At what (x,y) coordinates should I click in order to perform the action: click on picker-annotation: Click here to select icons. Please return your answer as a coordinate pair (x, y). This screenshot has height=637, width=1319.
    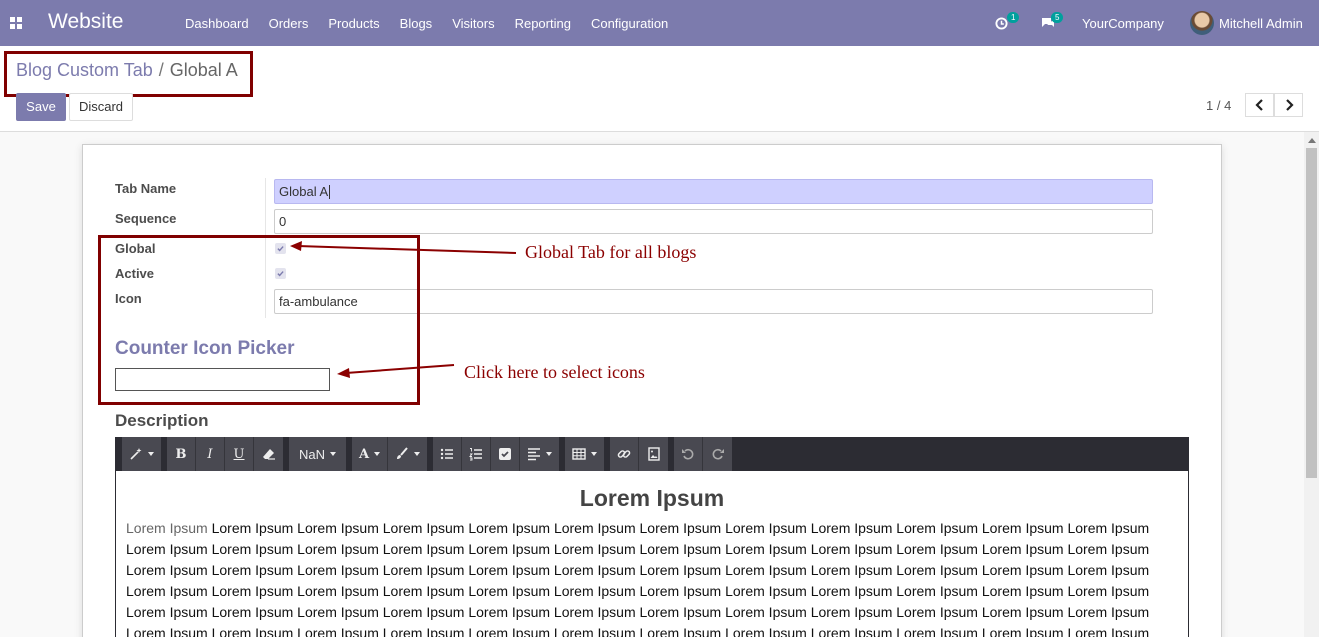
    Looking at the image, I should click on (554, 372).